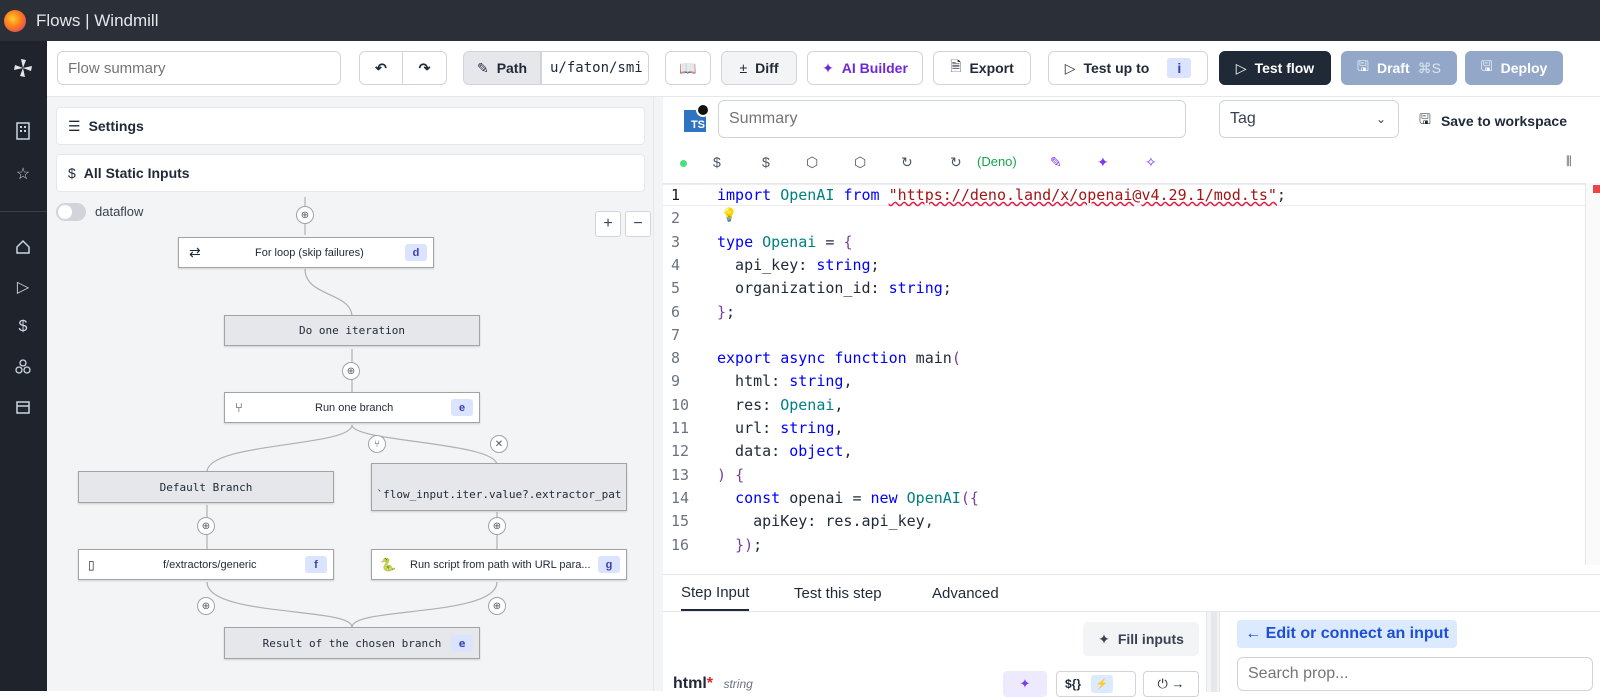 Image resolution: width=1600 pixels, height=697 pixels. What do you see at coordinates (97, 20) in the screenshot?
I see `window-title: Flows | Windmill` at bounding box center [97, 20].